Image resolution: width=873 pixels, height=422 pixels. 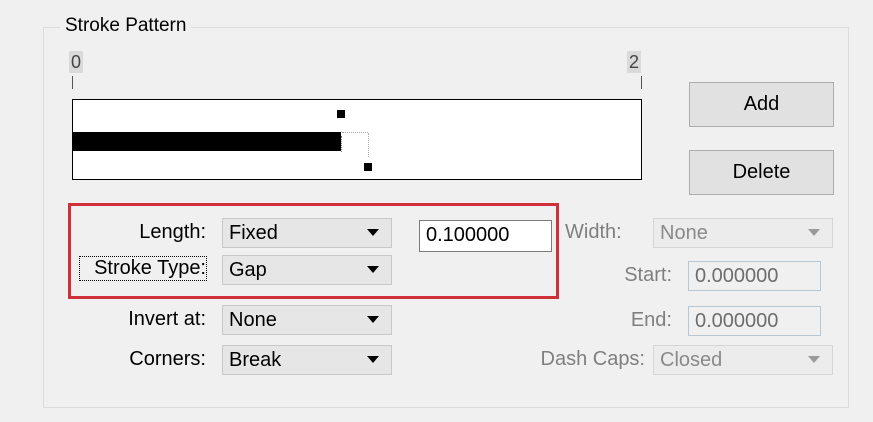 What do you see at coordinates (743, 233) in the screenshot?
I see `width-combo: None` at bounding box center [743, 233].